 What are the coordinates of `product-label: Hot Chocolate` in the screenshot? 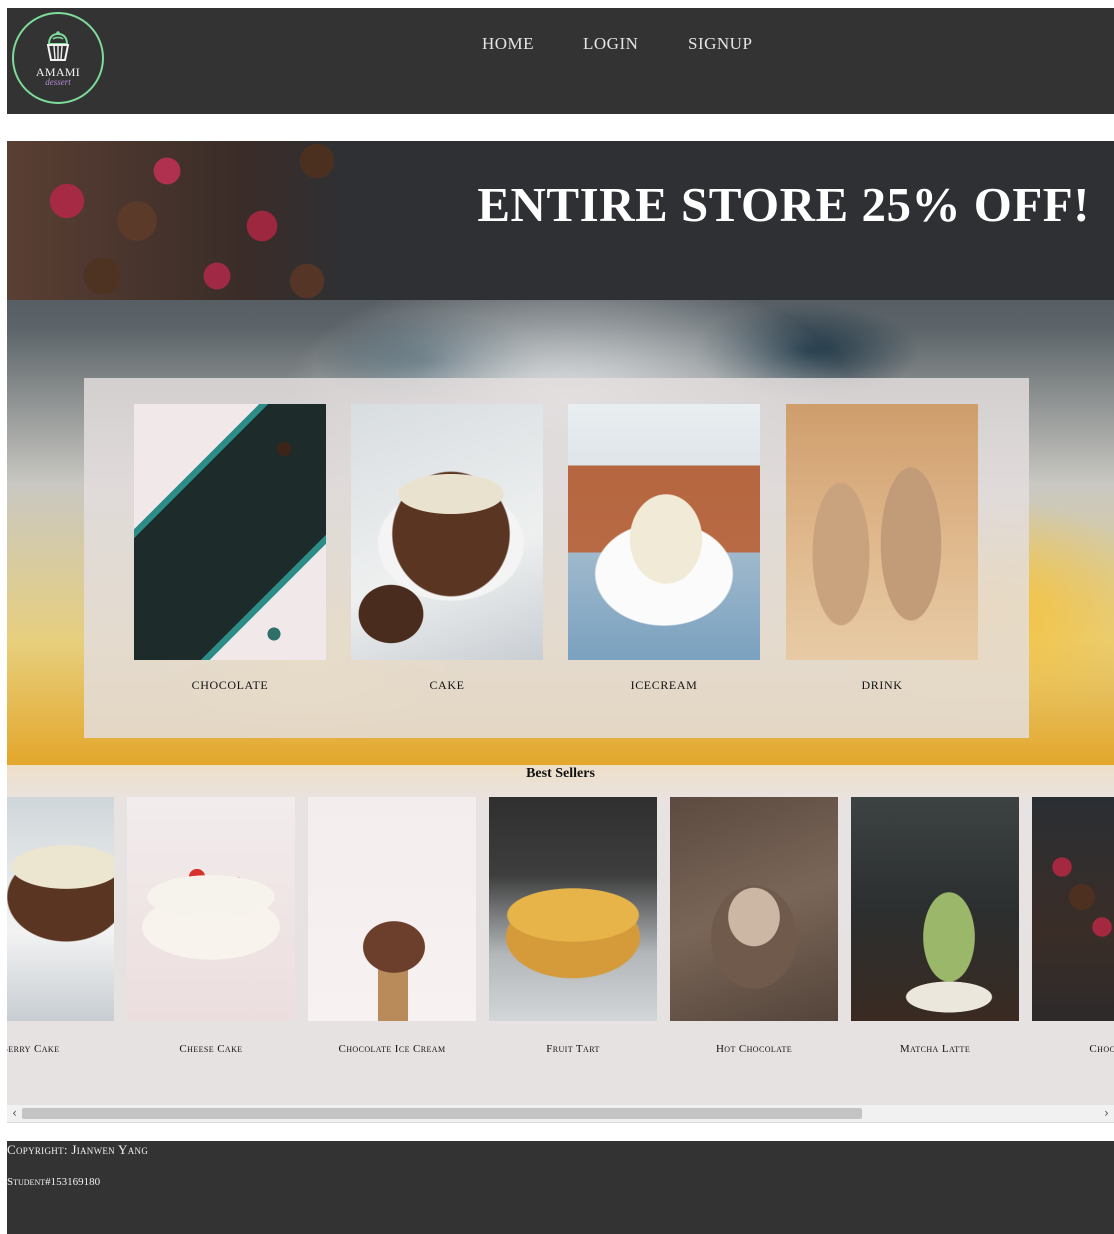 It's located at (754, 1049).